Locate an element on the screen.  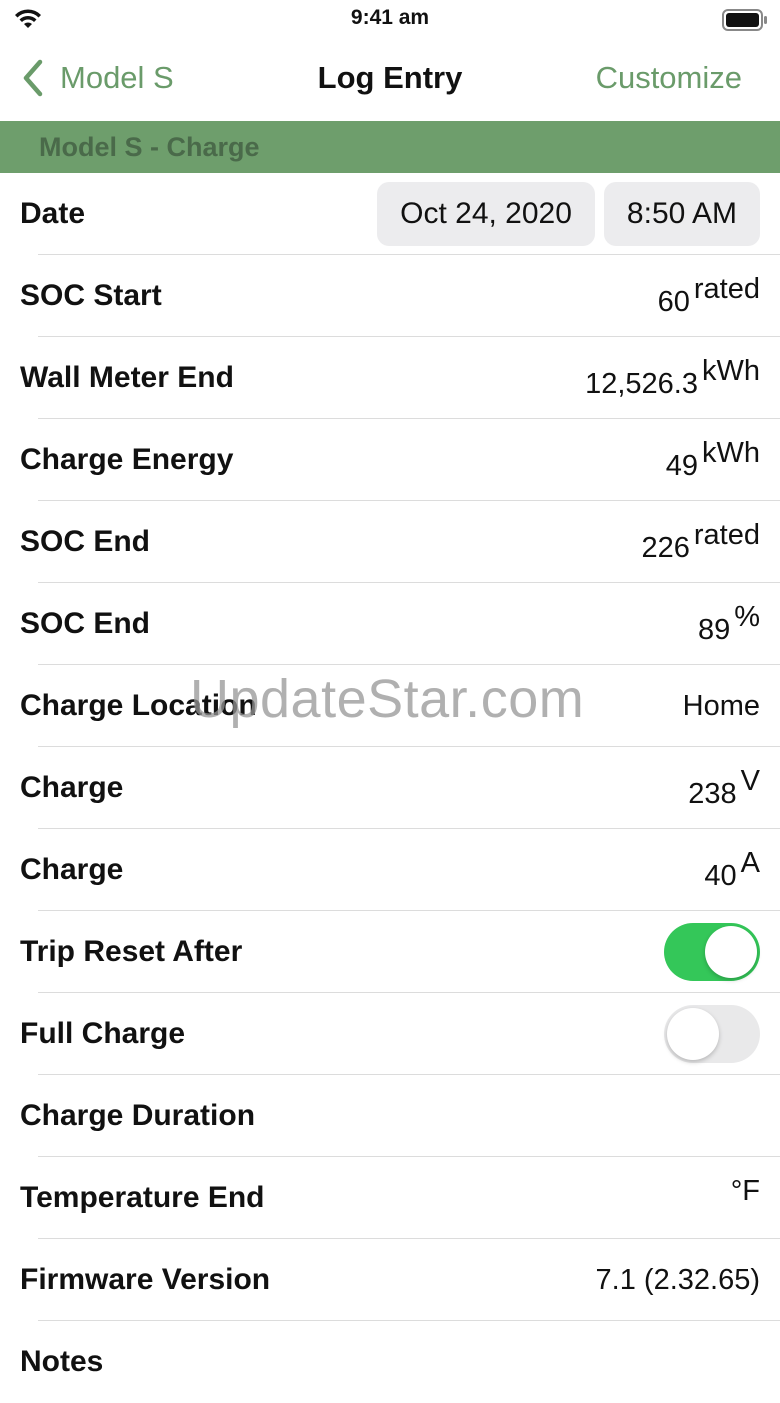
full-charge-control is located at coordinates (712, 1034).